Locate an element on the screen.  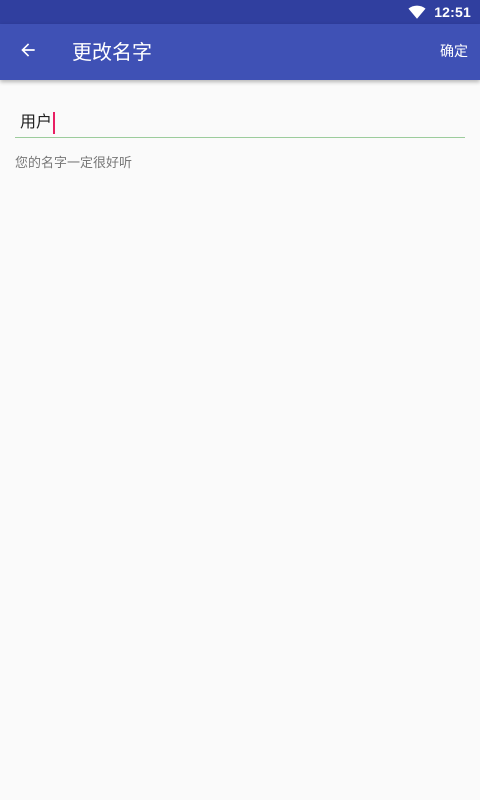
back-button is located at coordinates (28, 52).